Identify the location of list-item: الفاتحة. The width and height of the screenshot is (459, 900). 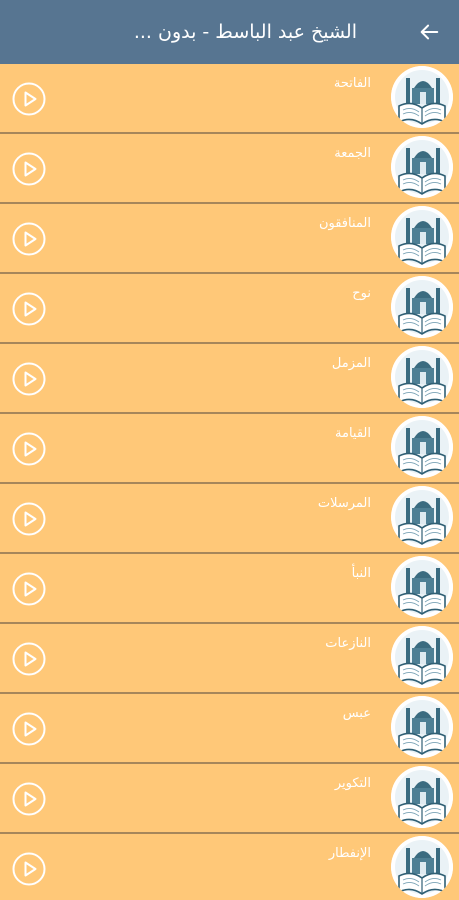
(229, 99).